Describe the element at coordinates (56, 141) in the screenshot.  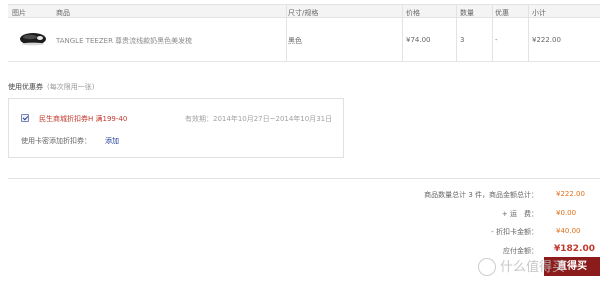
I see `card-code-label: 使用卡密添加折扣券：` at that location.